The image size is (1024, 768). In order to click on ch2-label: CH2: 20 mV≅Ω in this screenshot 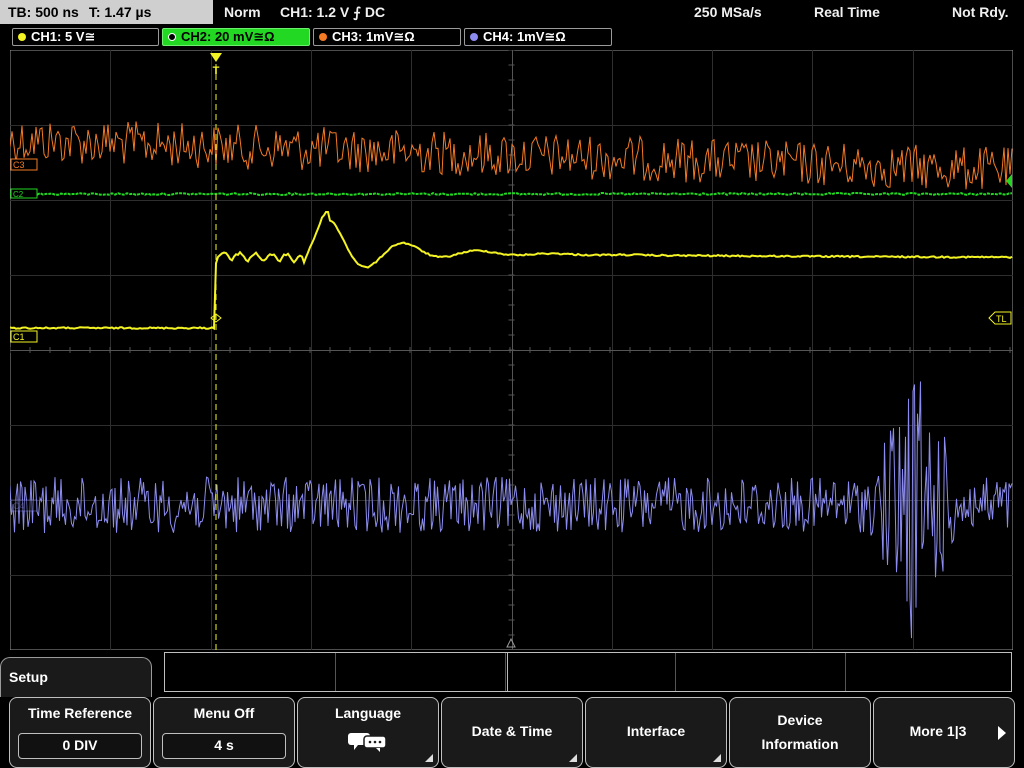, I will do `click(228, 36)`.